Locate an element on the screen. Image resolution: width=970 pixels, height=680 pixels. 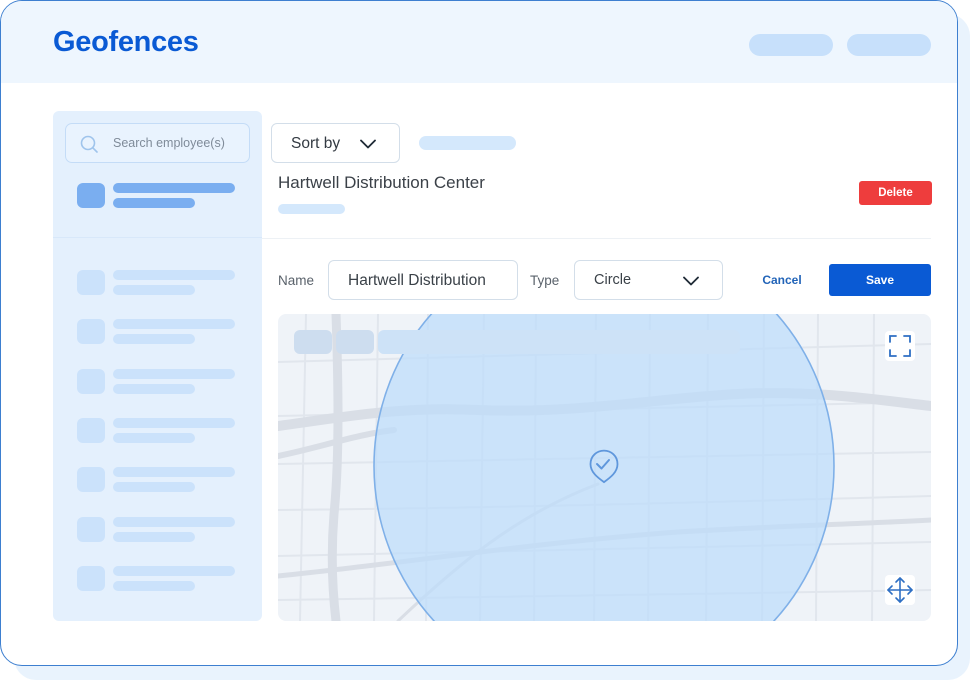
sort-dropdown: Sort by is located at coordinates (335, 143).